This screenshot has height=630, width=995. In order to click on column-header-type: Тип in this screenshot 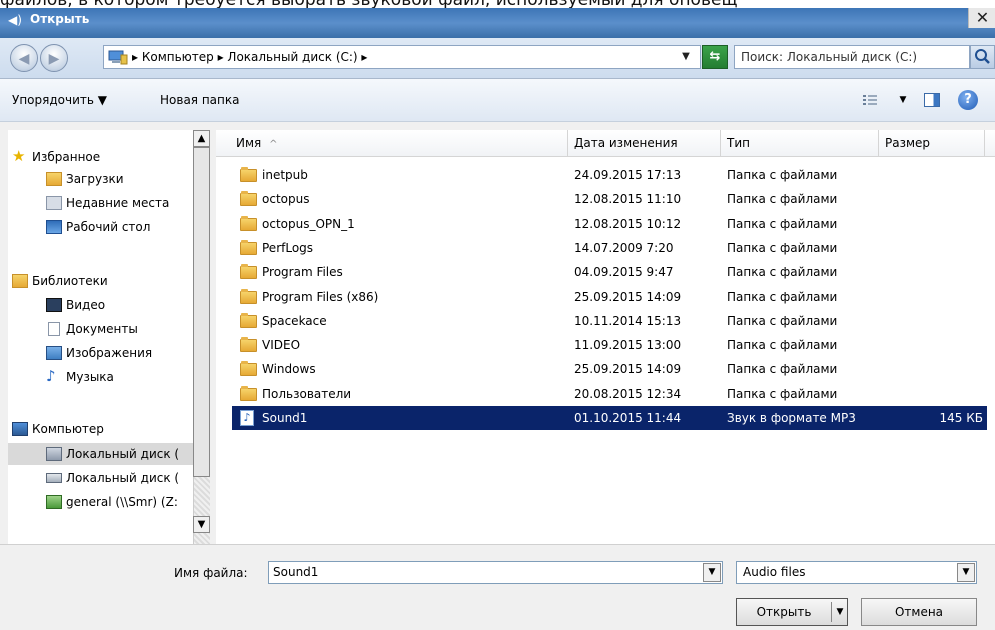, I will do `click(800, 143)`.